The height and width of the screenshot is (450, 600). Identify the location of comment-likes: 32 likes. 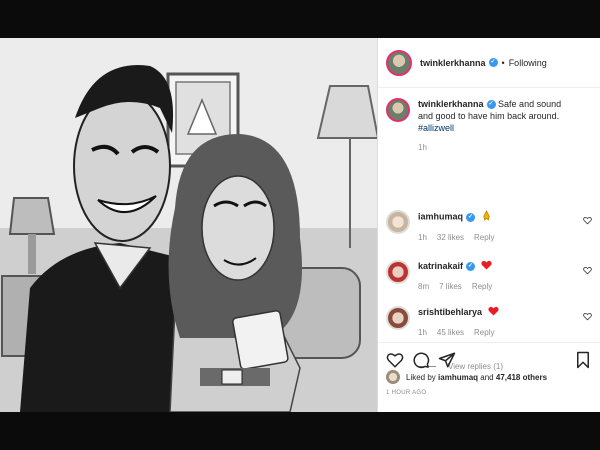
(450, 238).